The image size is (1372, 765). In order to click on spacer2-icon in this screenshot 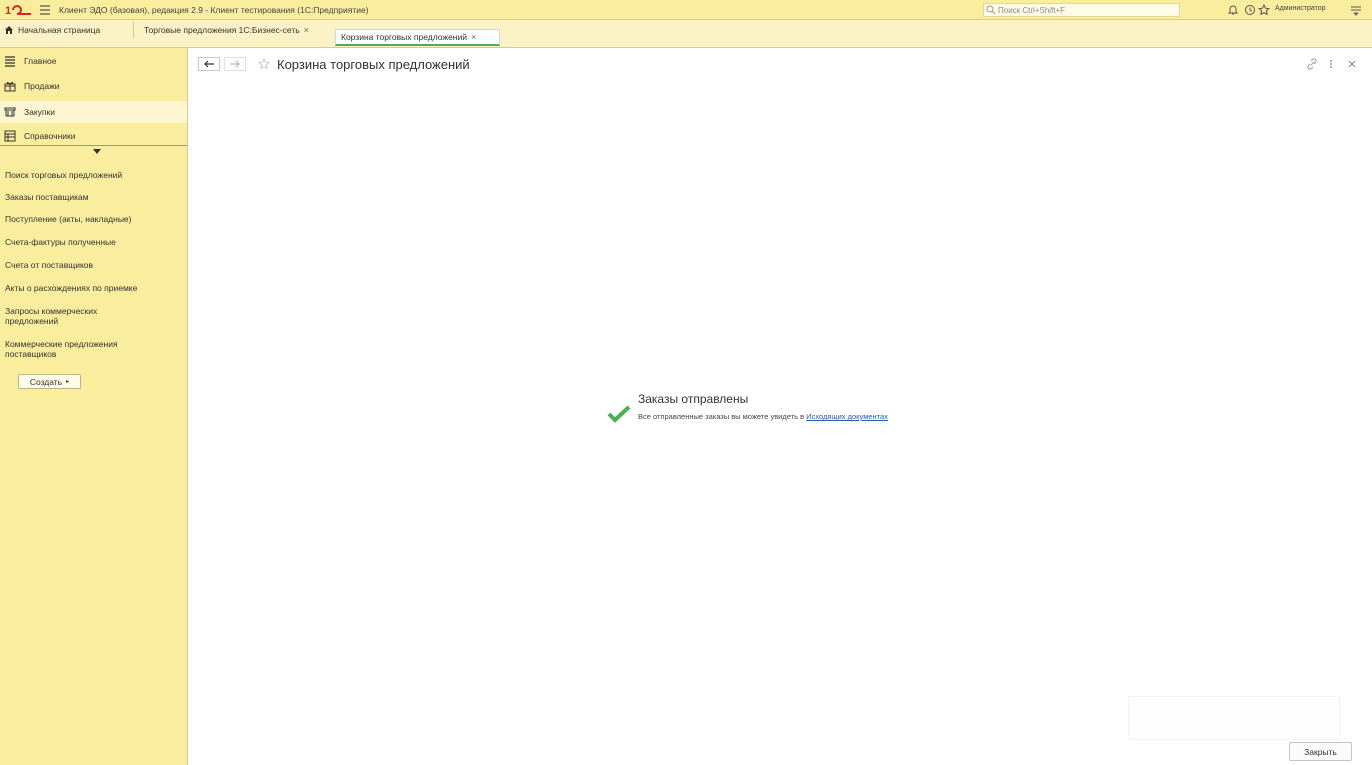, I will do `click(1232, 10)`.